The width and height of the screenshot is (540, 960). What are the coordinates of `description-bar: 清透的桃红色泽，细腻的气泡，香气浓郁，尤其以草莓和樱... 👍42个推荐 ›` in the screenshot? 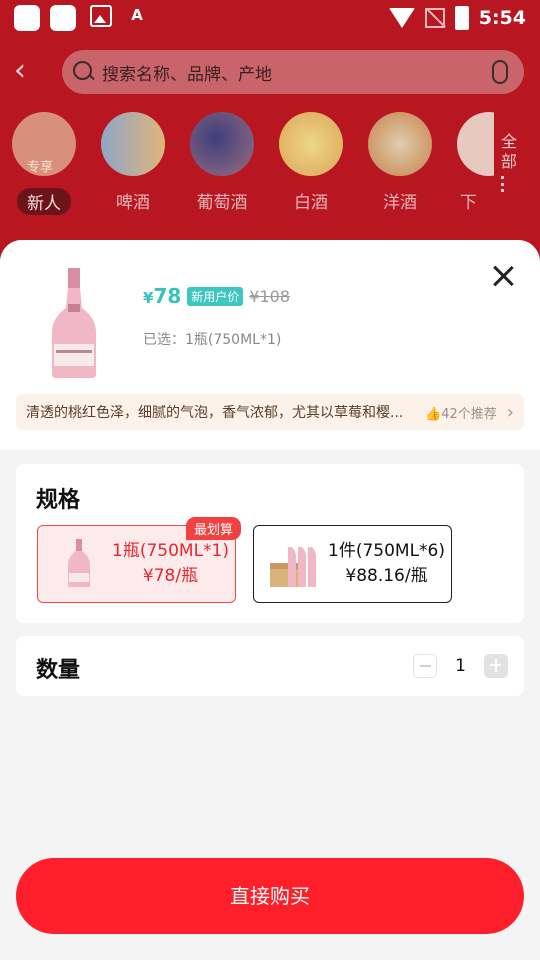 It's located at (270, 412).